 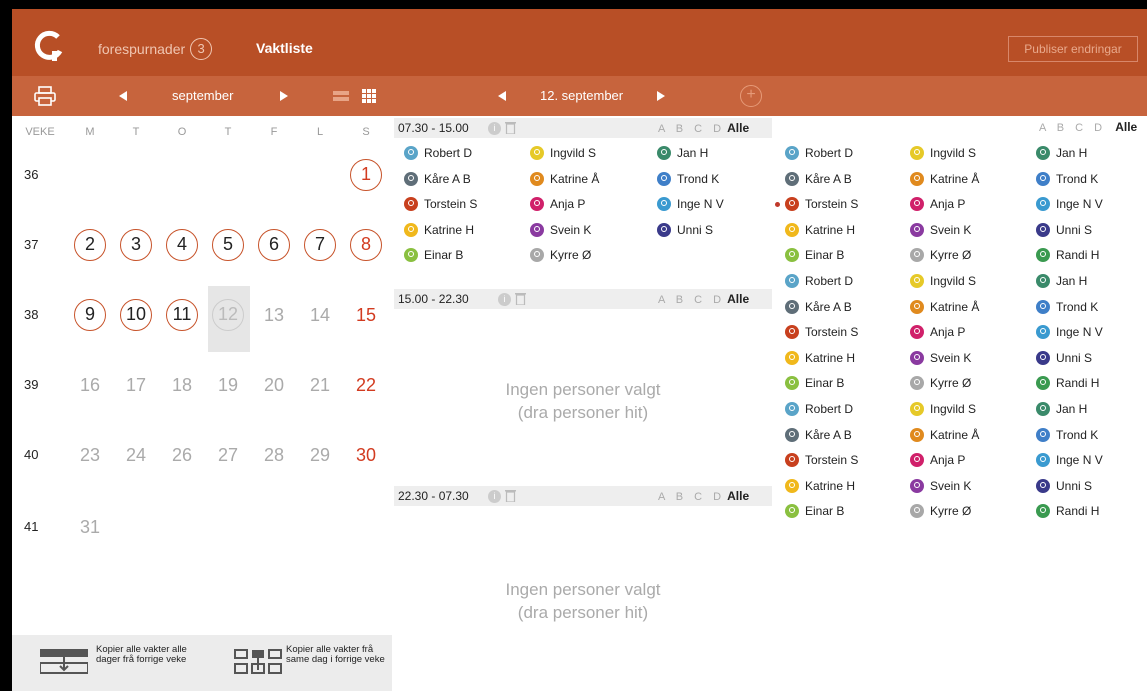 I want to click on calendar-day: 24, so click(x=136, y=455).